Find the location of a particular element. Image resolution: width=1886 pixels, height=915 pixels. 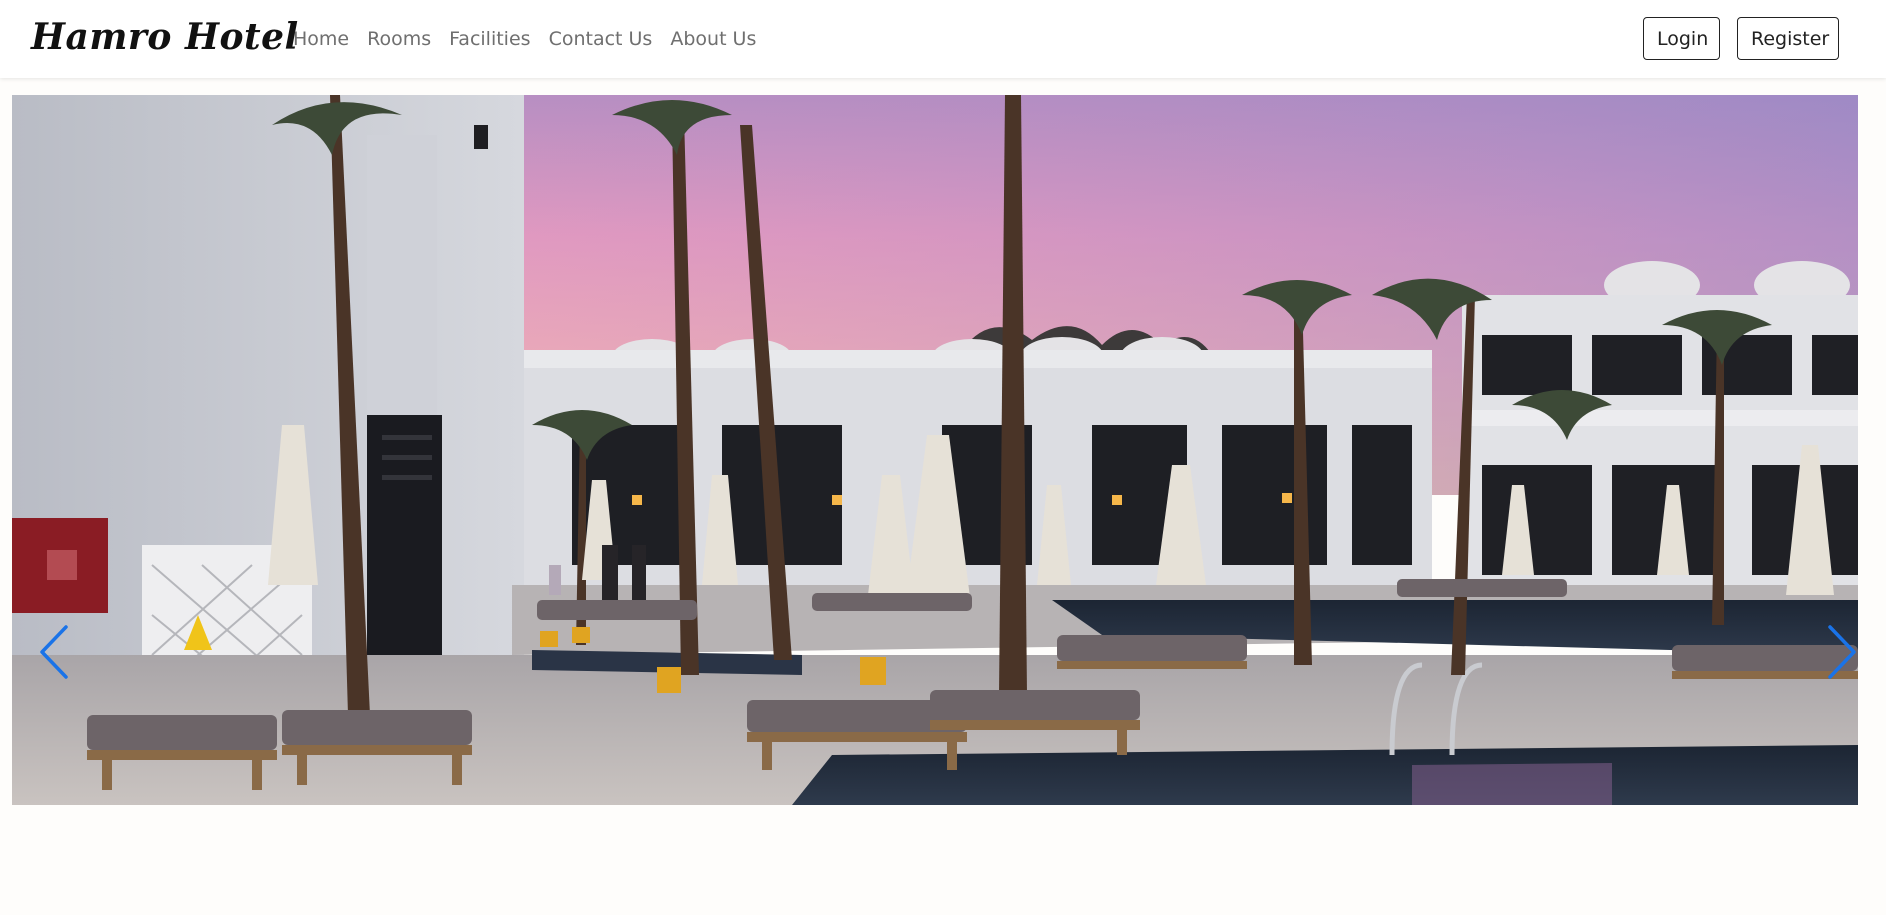

carousel-prev-button is located at coordinates (54, 652).